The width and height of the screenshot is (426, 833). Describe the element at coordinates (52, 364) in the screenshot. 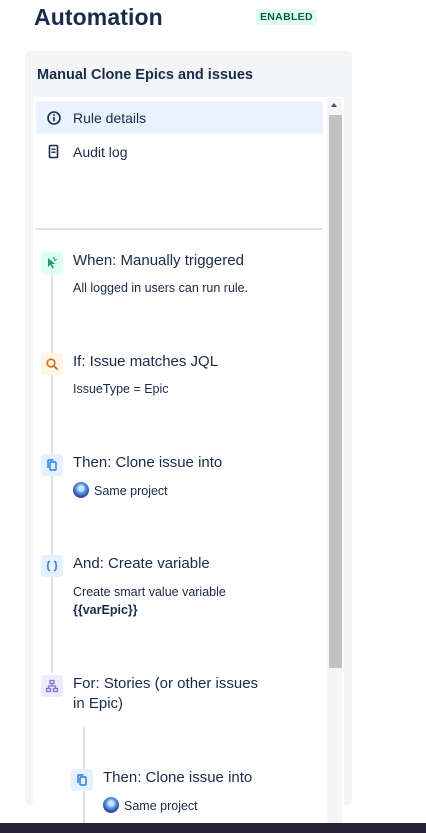

I see `magnifier-icon` at that location.